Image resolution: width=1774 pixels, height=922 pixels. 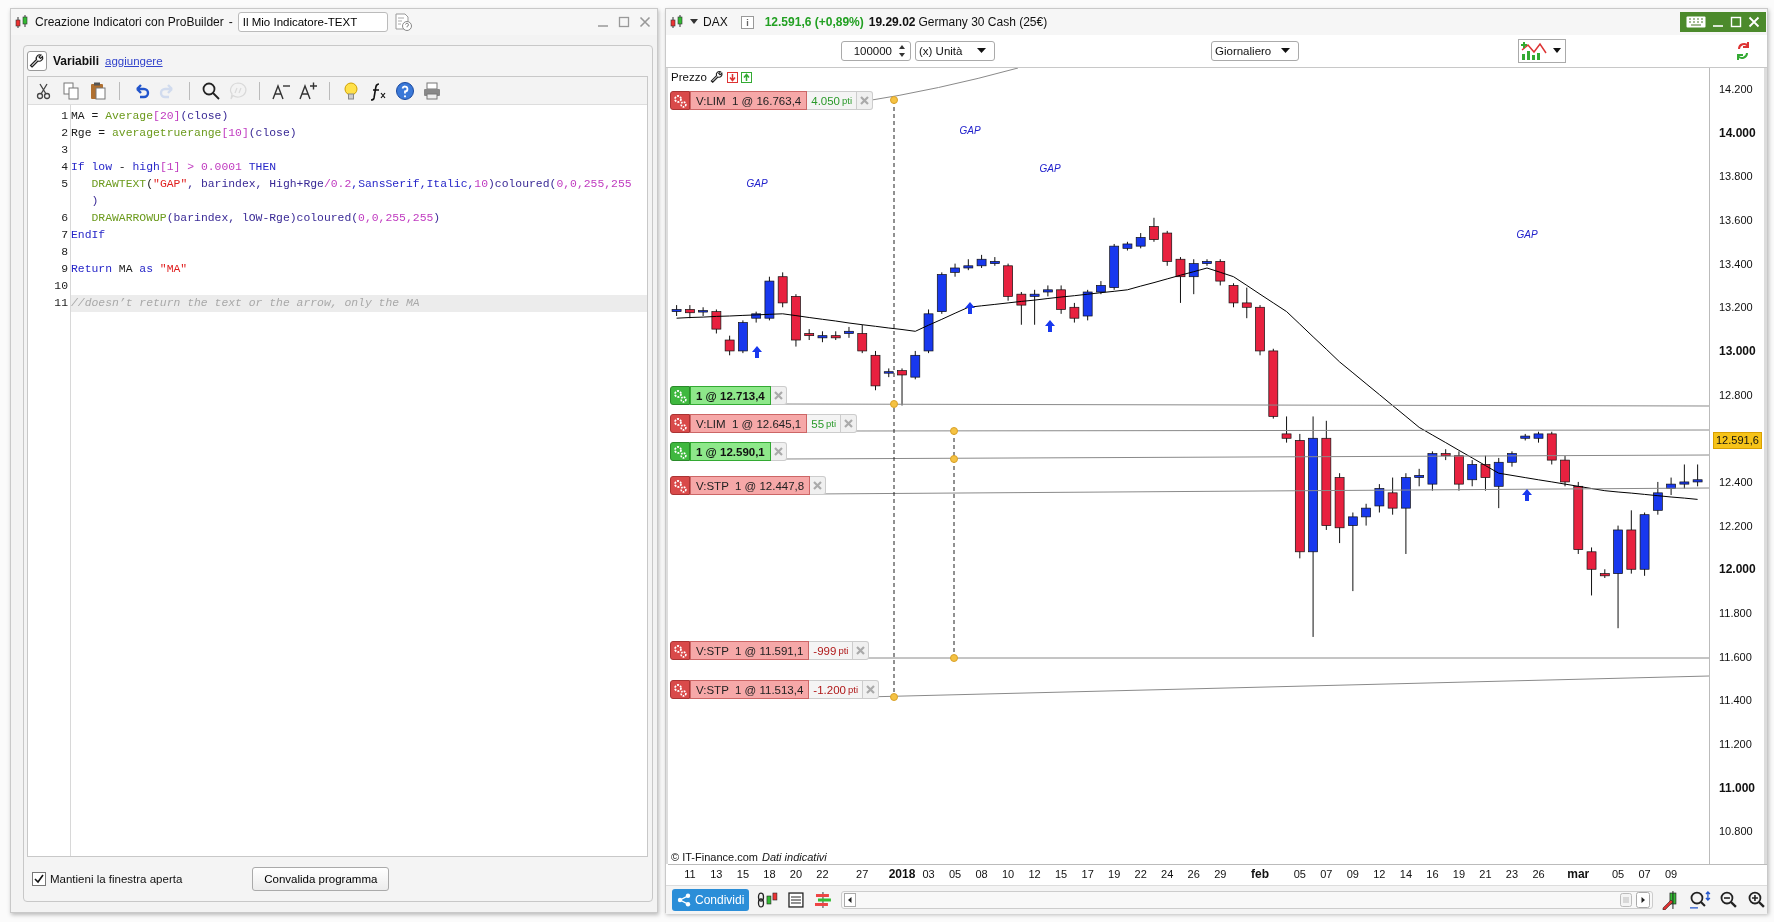 I want to click on points-label: 55 pti, so click(x=824, y=423).